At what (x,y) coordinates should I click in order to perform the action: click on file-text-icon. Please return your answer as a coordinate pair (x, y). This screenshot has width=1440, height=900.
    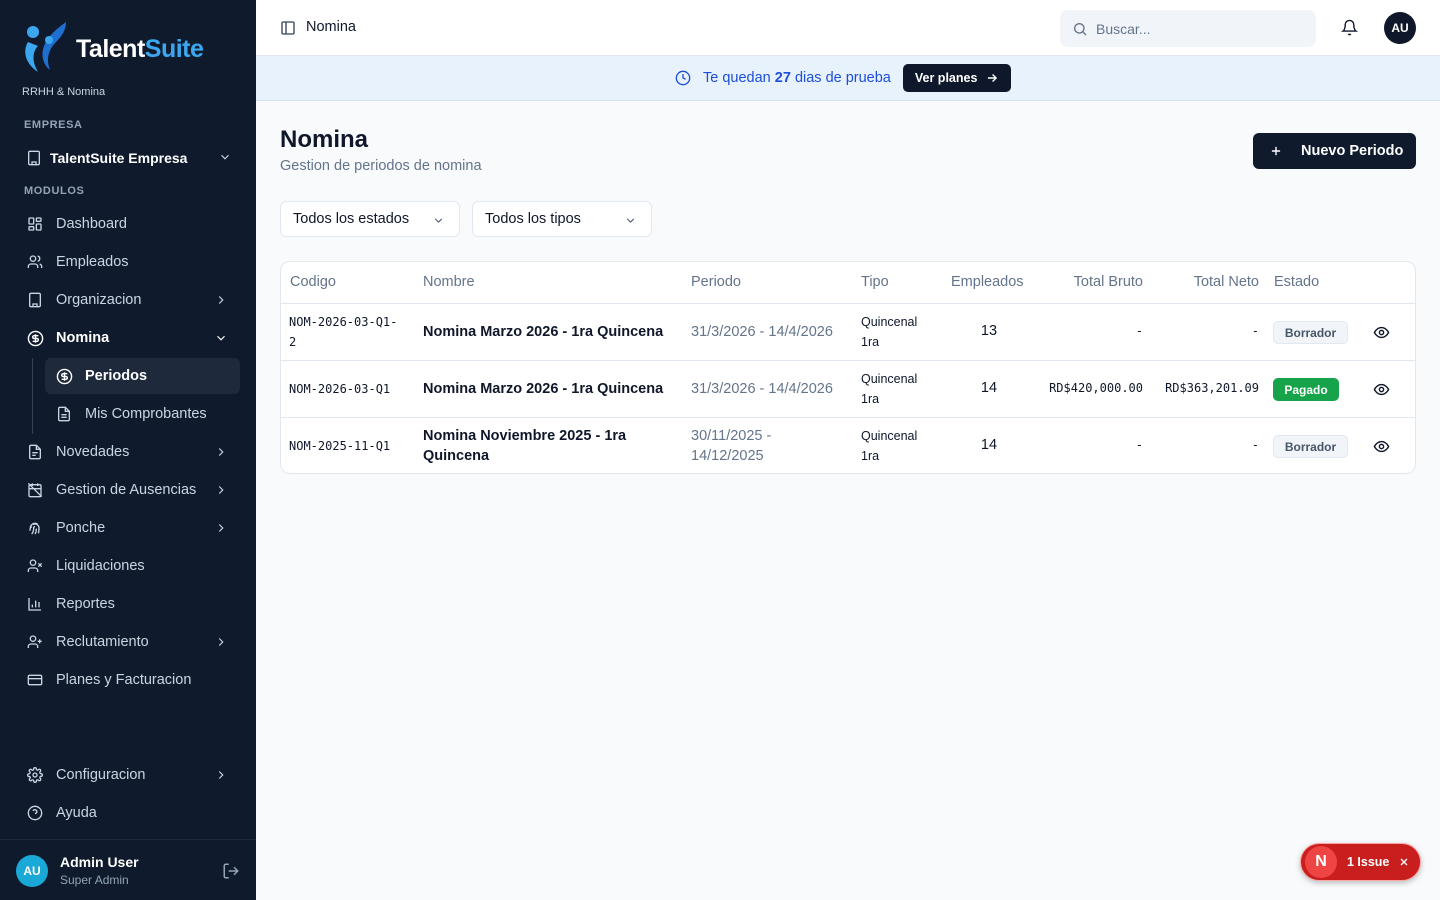
    Looking at the image, I should click on (64, 414).